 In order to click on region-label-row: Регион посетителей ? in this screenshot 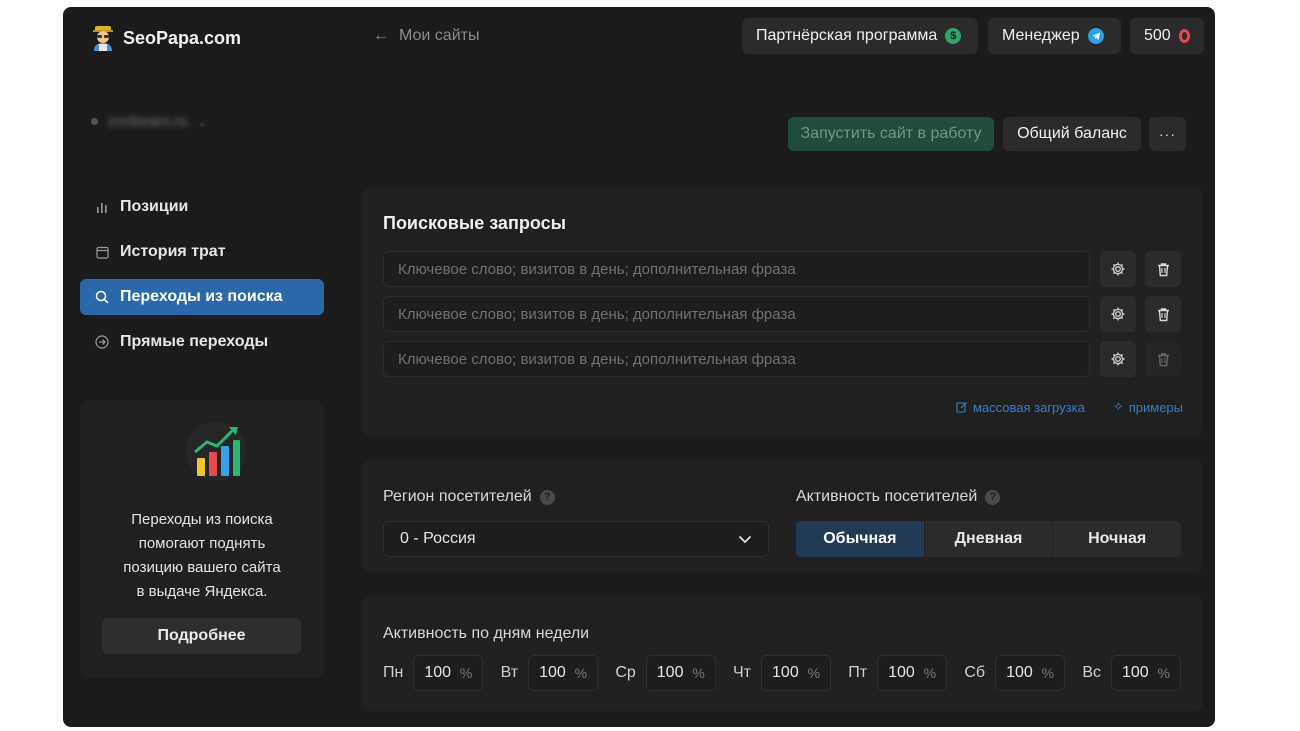, I will do `click(469, 497)`.